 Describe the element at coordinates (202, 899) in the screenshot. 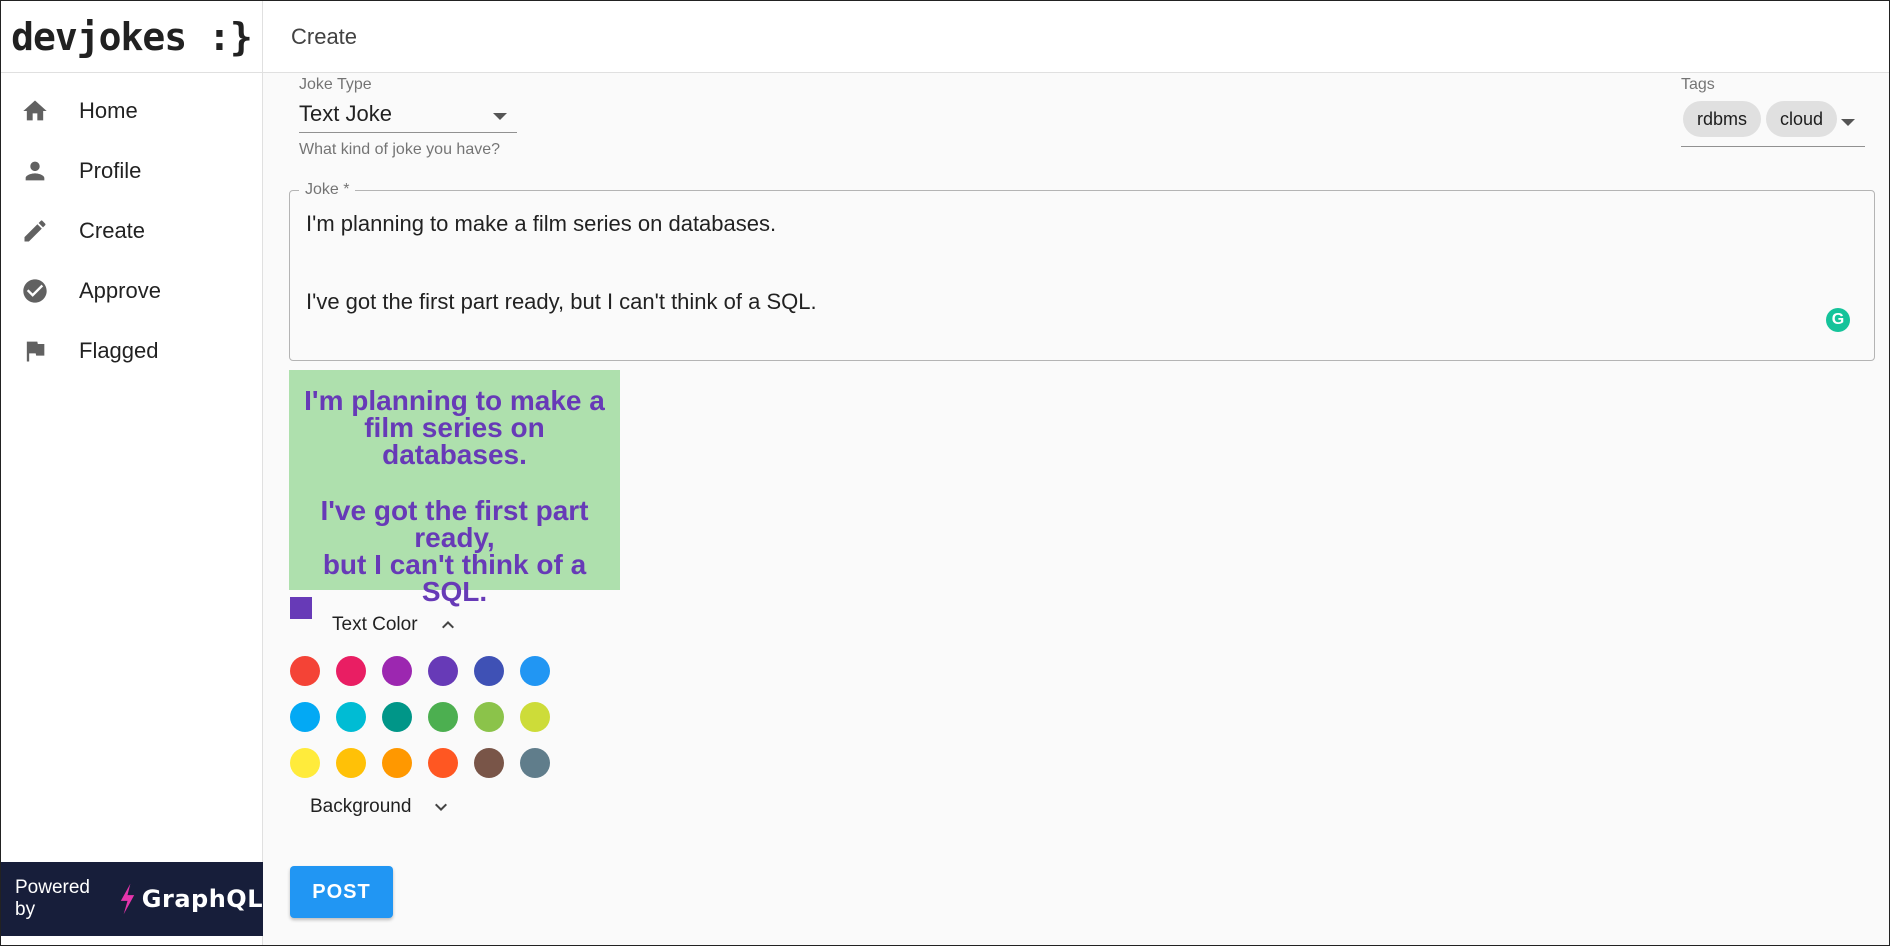

I see `graphql-brand: GraphQL` at that location.